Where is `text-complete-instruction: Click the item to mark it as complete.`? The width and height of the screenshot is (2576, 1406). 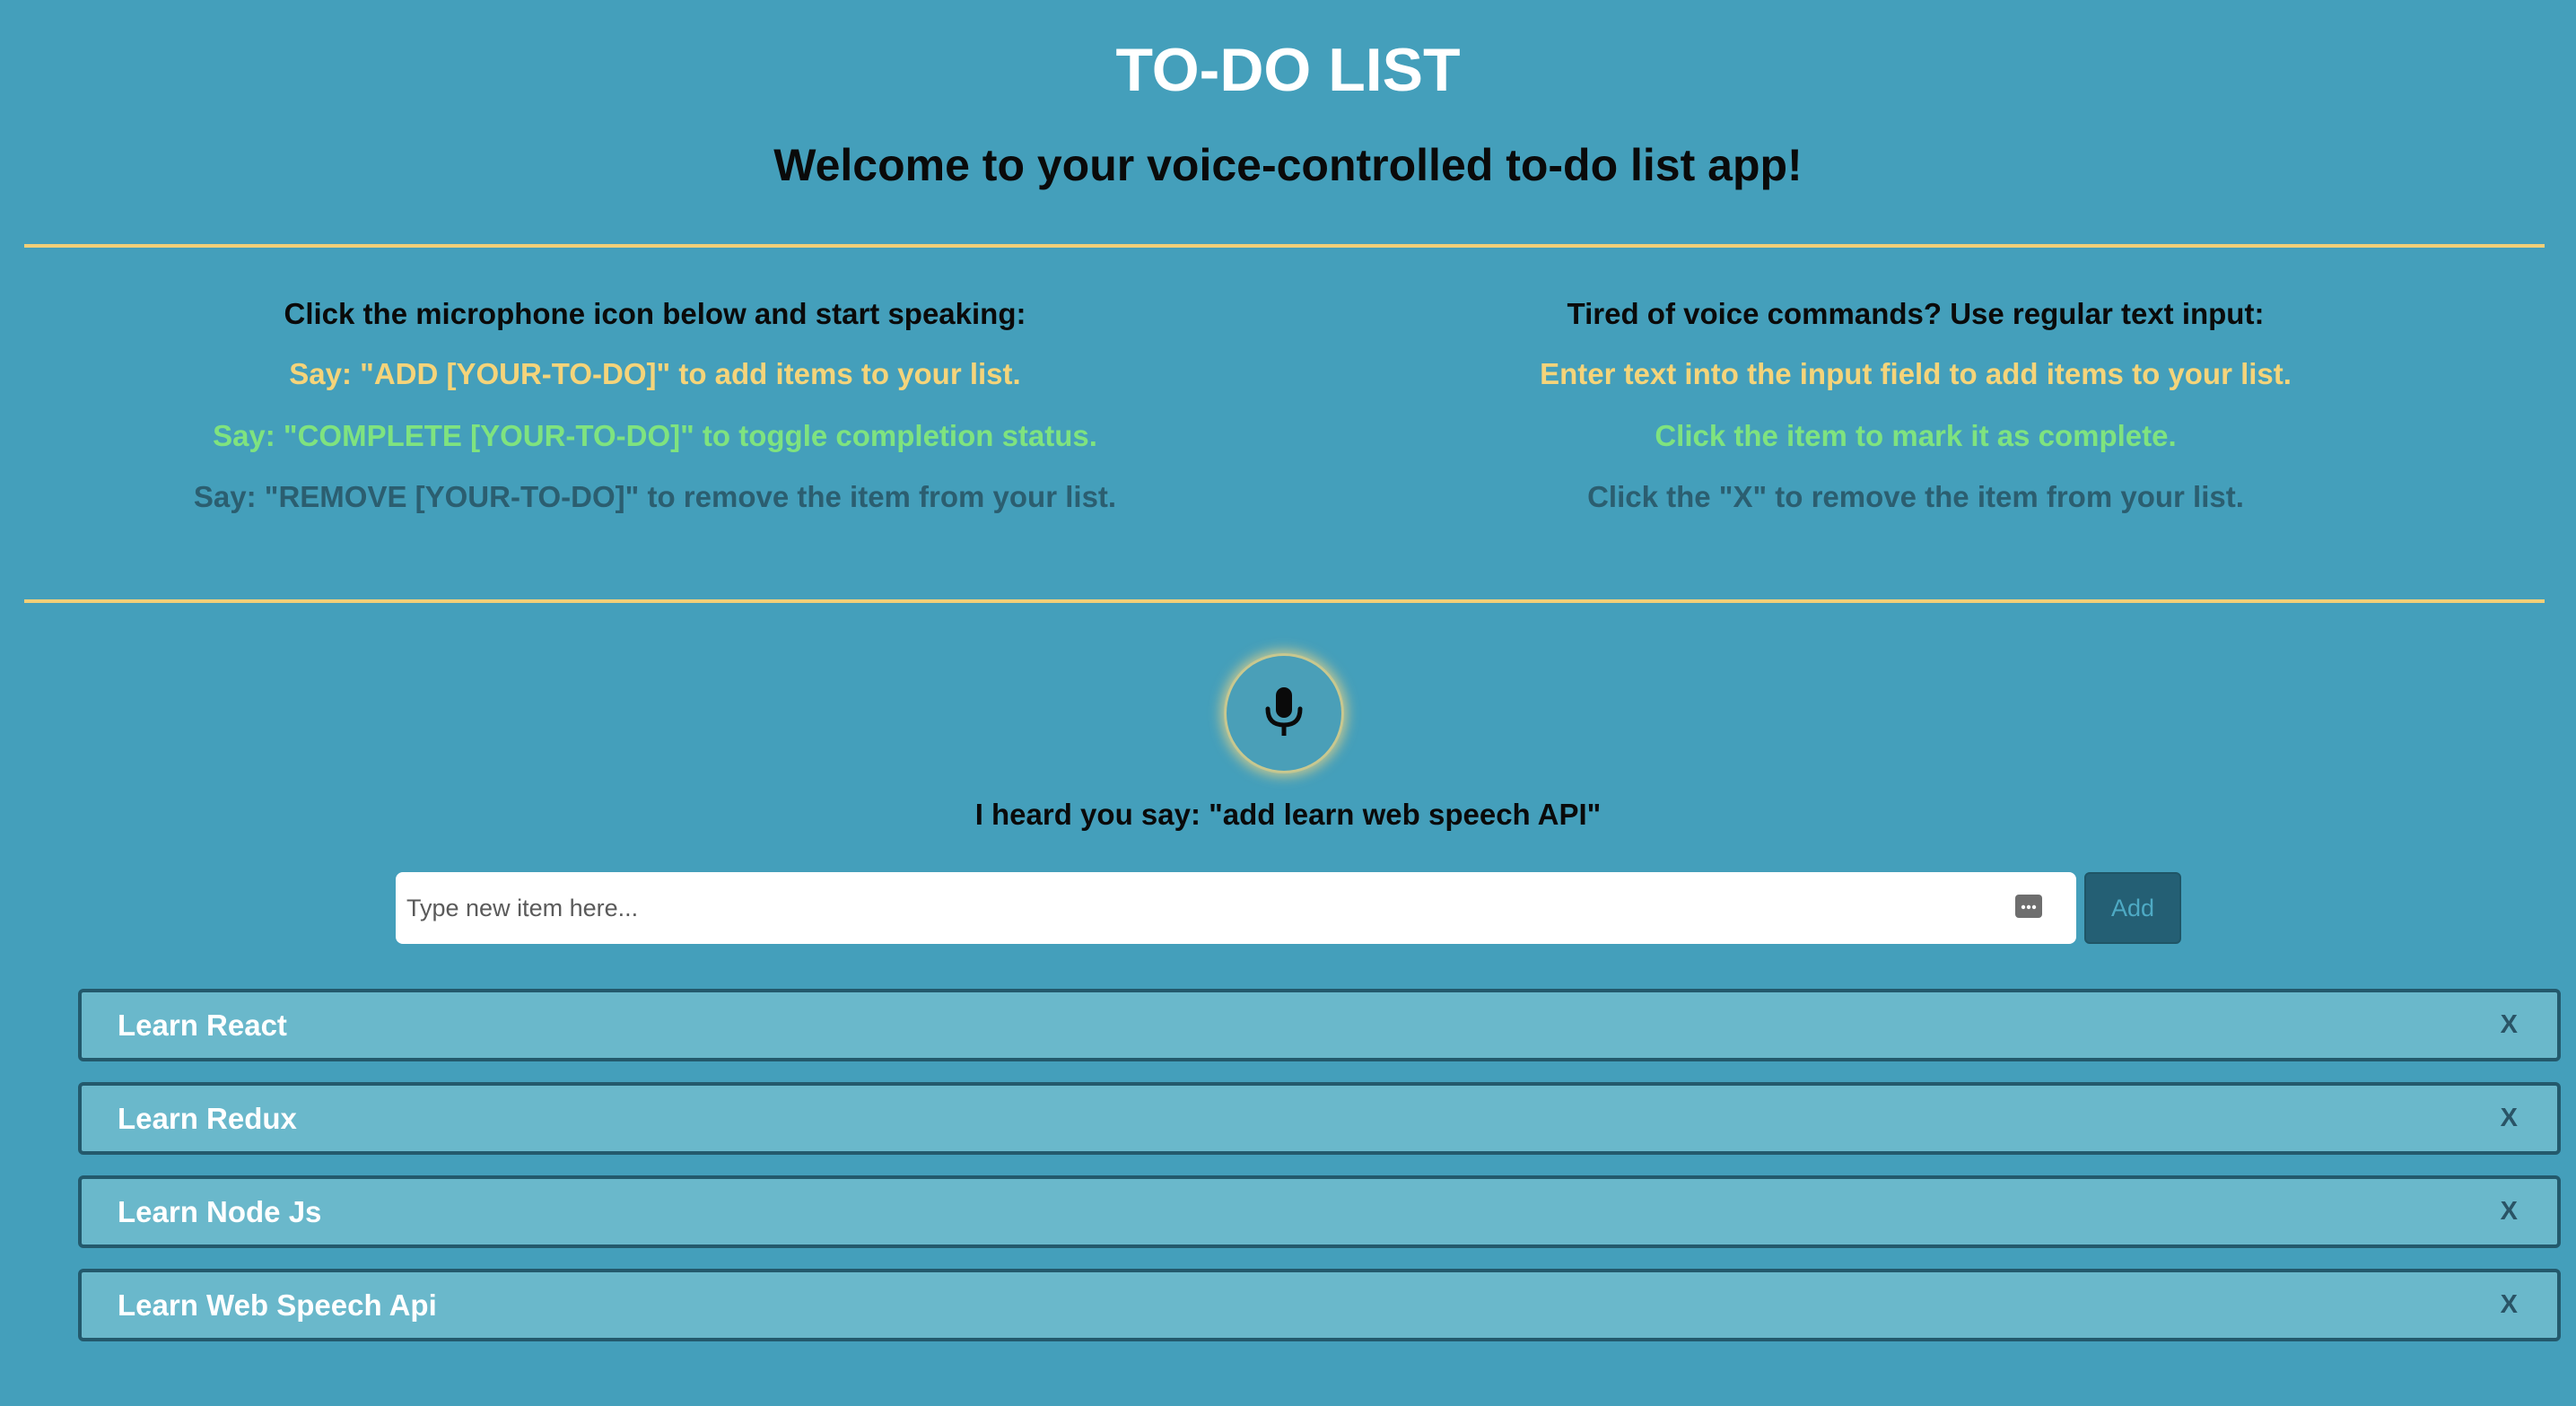
text-complete-instruction: Click the item to mark it as complete. is located at coordinates (1916, 435).